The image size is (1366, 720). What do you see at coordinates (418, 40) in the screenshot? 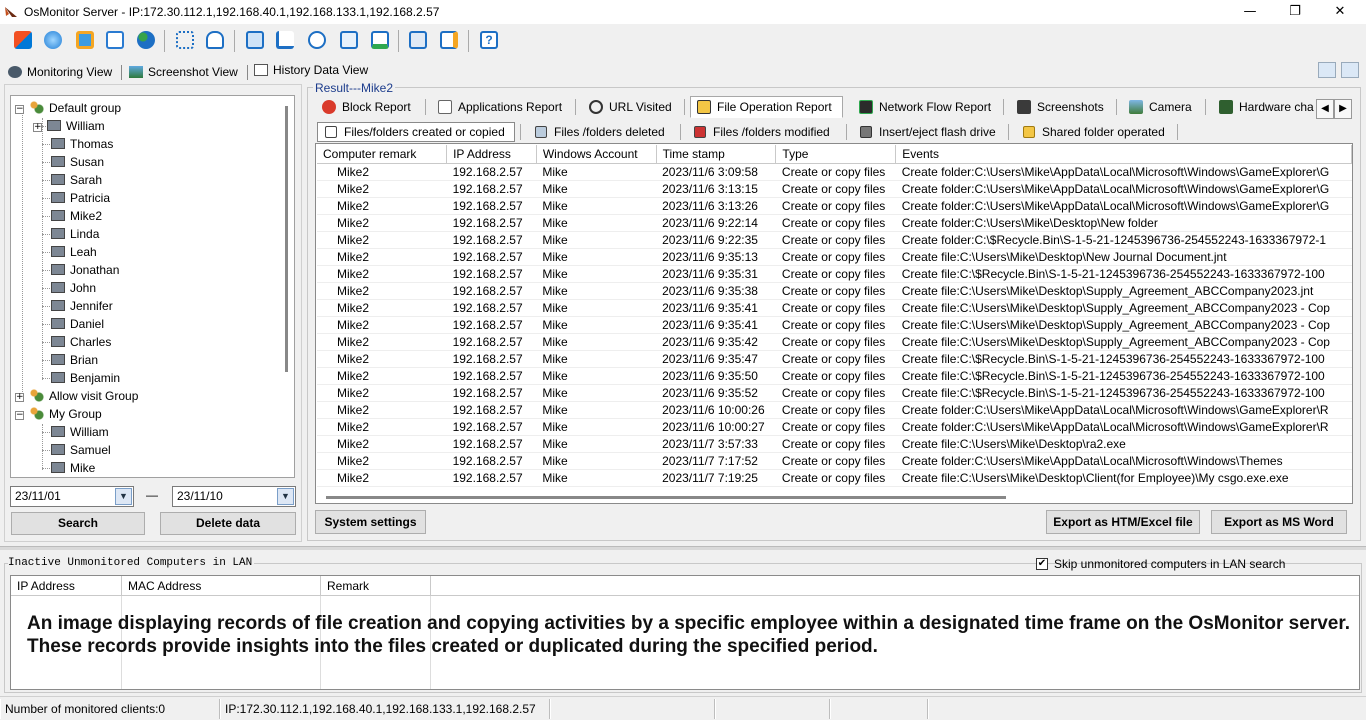
I see `export-icon` at bounding box center [418, 40].